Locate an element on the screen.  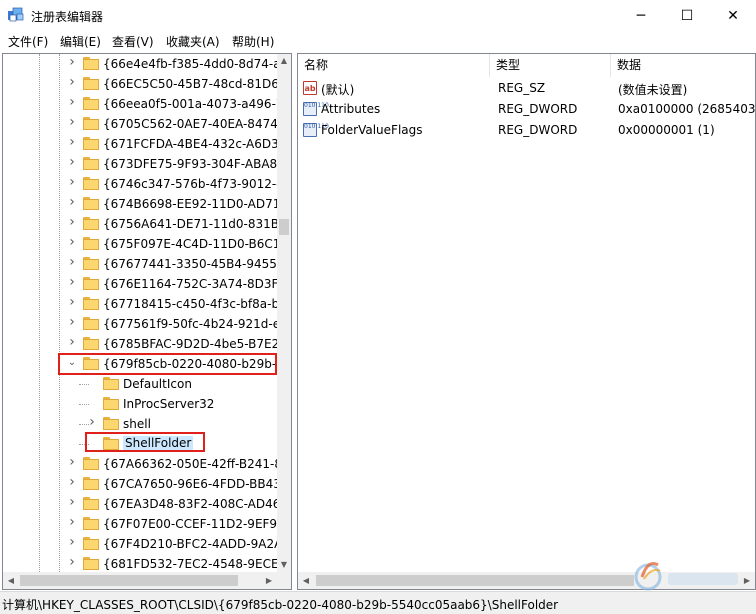
menu-help: 帮助(H) is located at coordinates (253, 41).